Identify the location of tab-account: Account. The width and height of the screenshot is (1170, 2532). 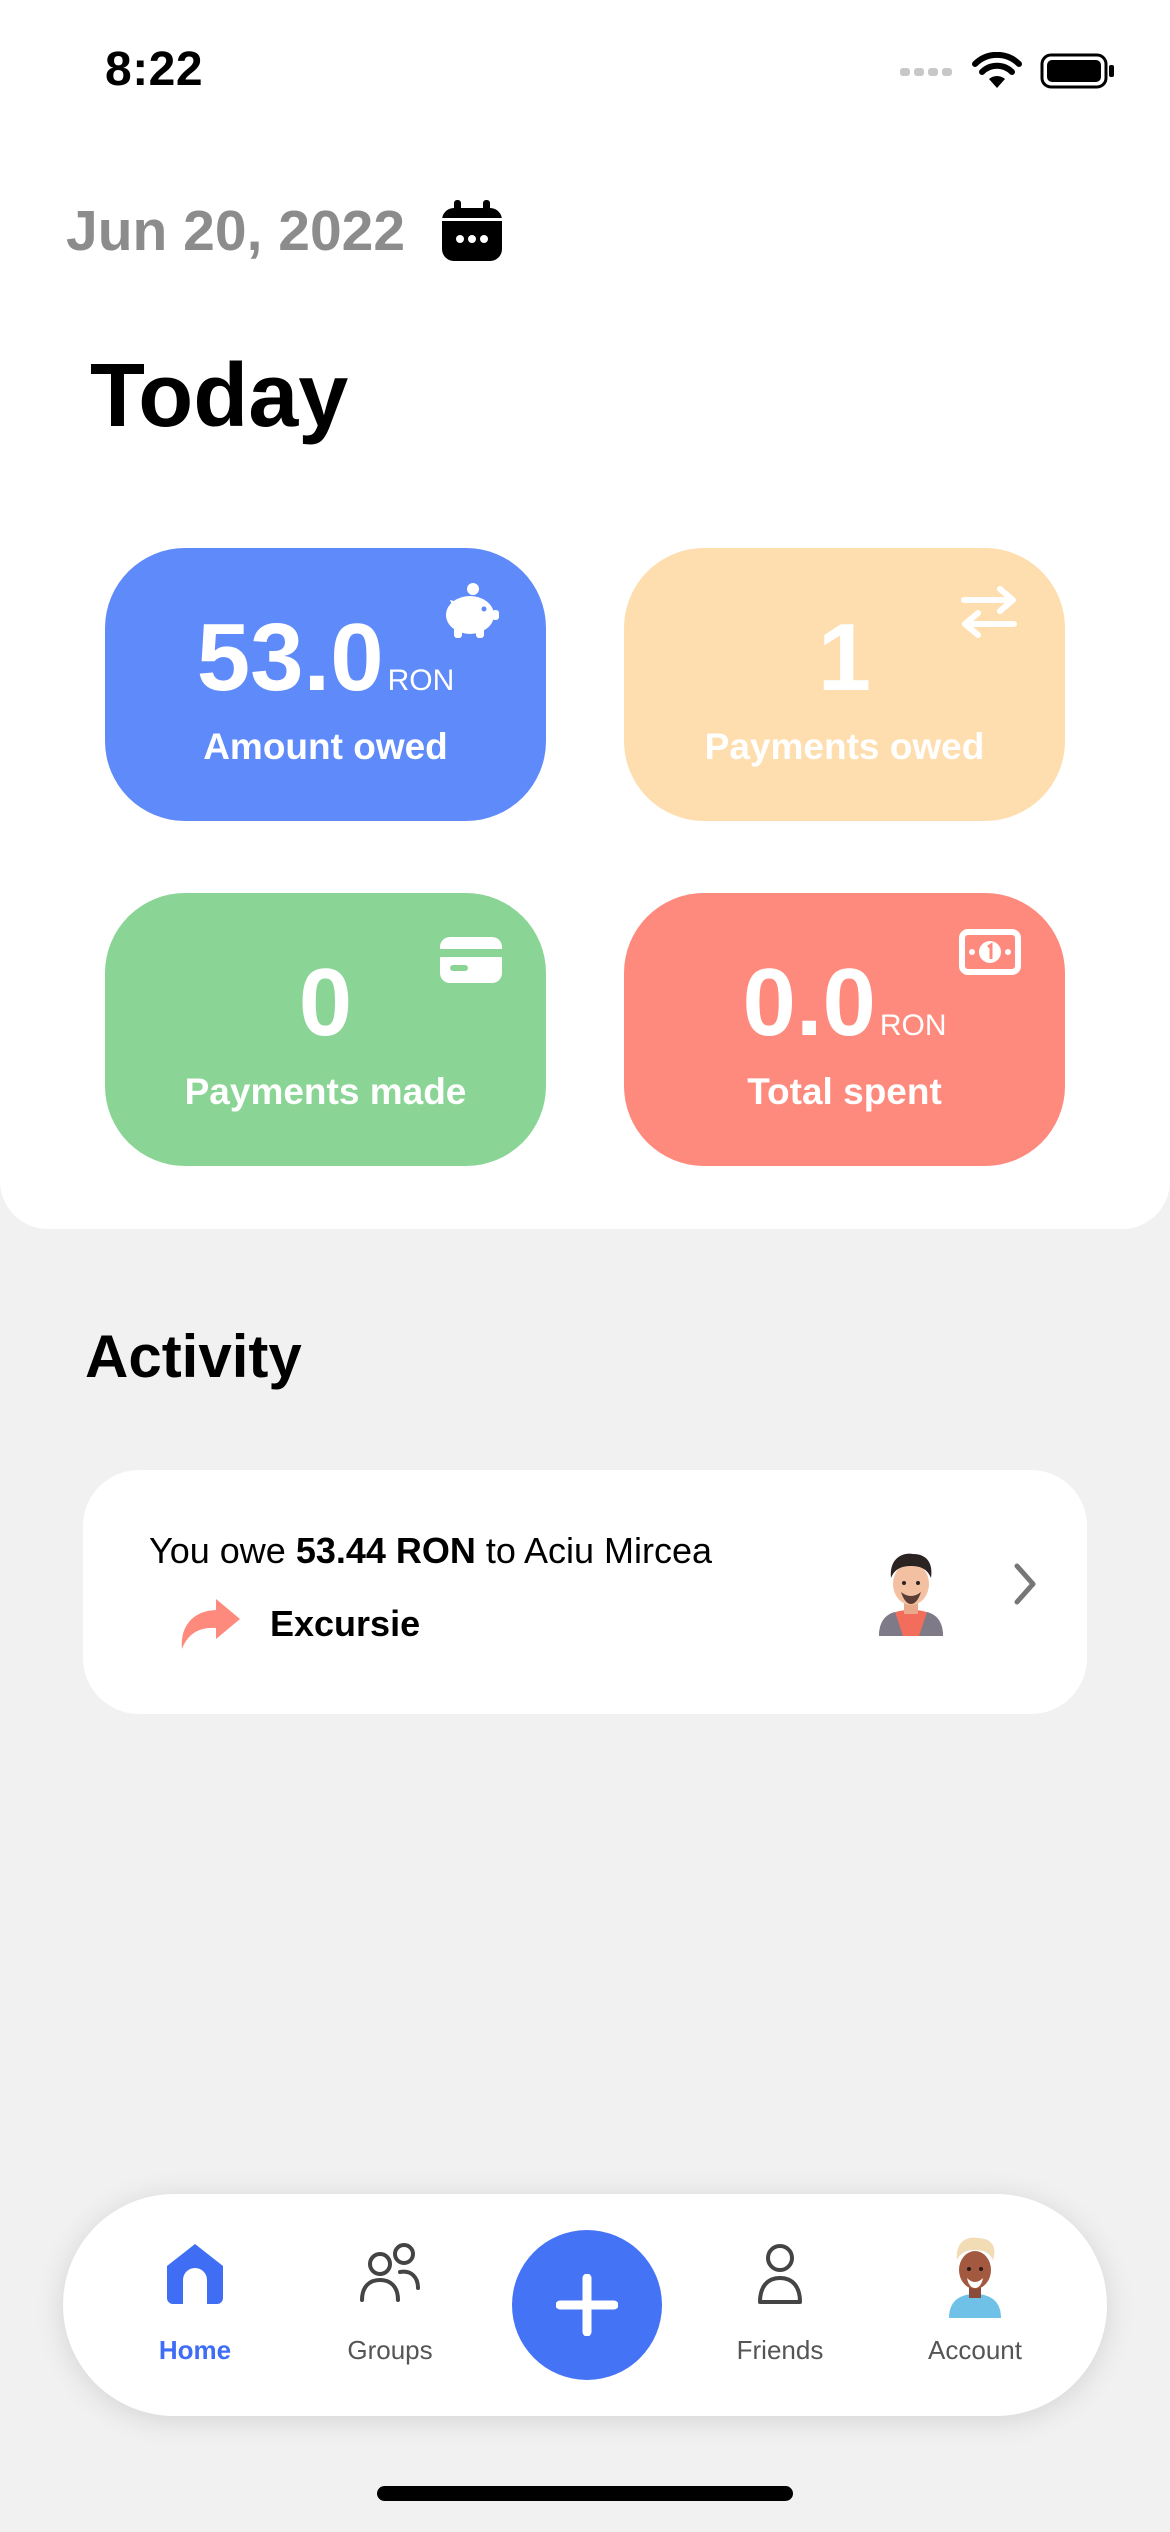
(975, 2305).